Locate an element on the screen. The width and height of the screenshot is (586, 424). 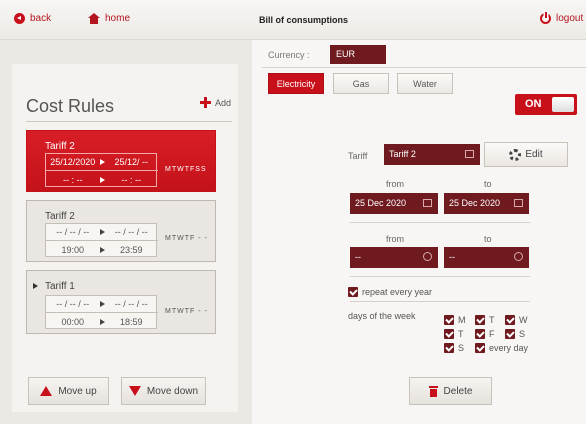
arrow-up-icon is located at coordinates (46, 391).